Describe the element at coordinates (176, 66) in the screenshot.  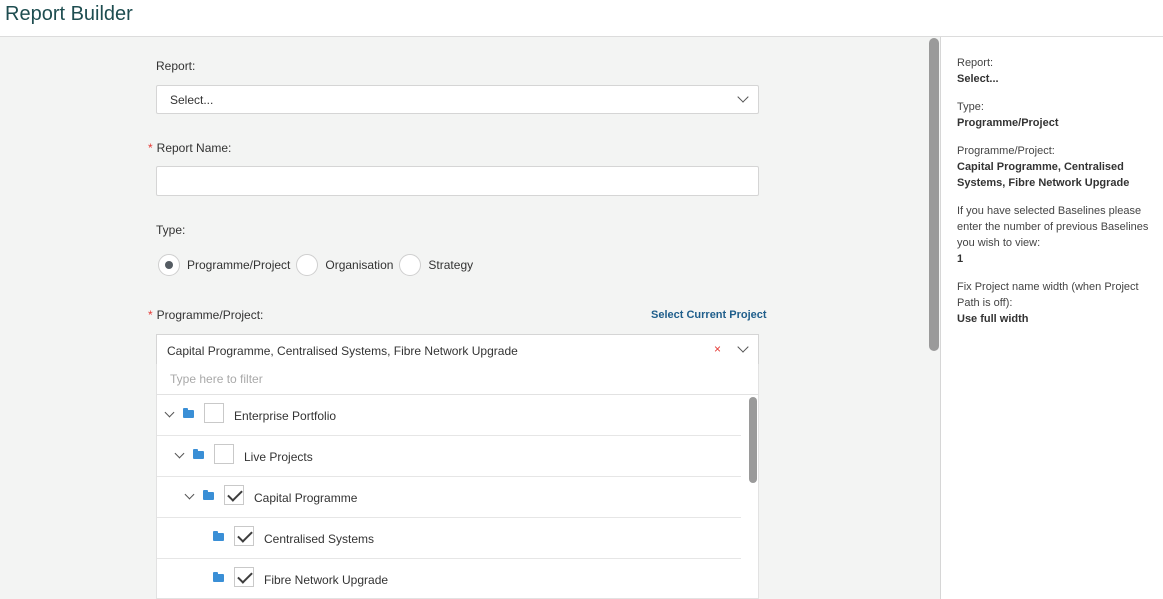
I see `report-label: Report:` at that location.